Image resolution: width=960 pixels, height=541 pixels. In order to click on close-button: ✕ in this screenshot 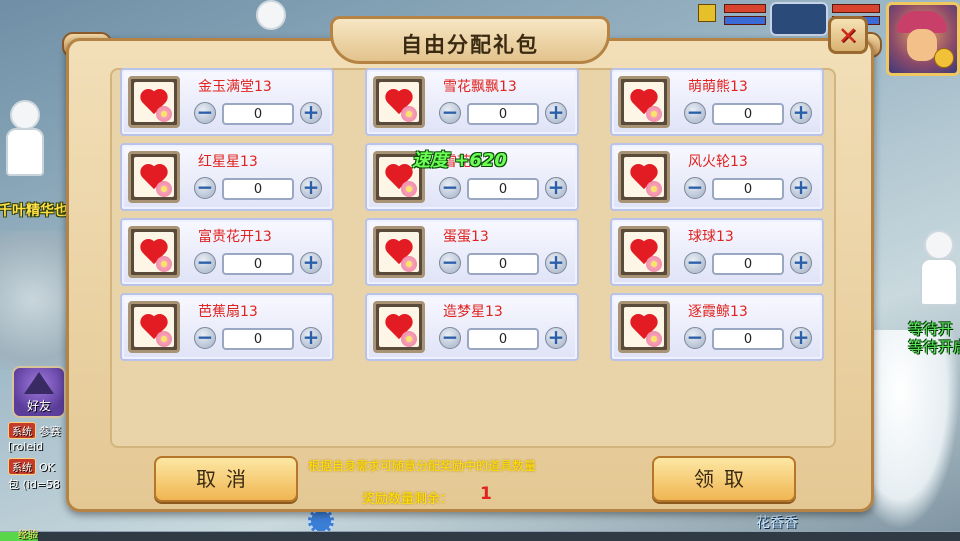, I will do `click(848, 35)`.